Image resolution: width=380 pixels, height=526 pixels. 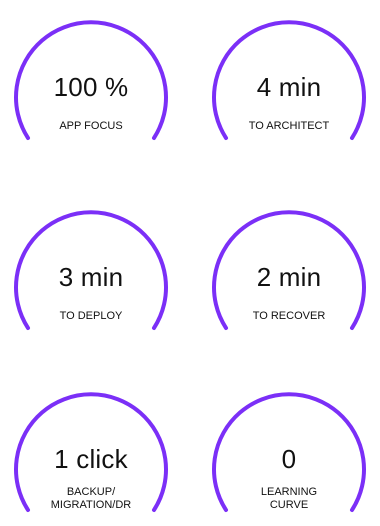 What do you see at coordinates (289, 277) in the screenshot?
I see `gauge-value: 2 min` at bounding box center [289, 277].